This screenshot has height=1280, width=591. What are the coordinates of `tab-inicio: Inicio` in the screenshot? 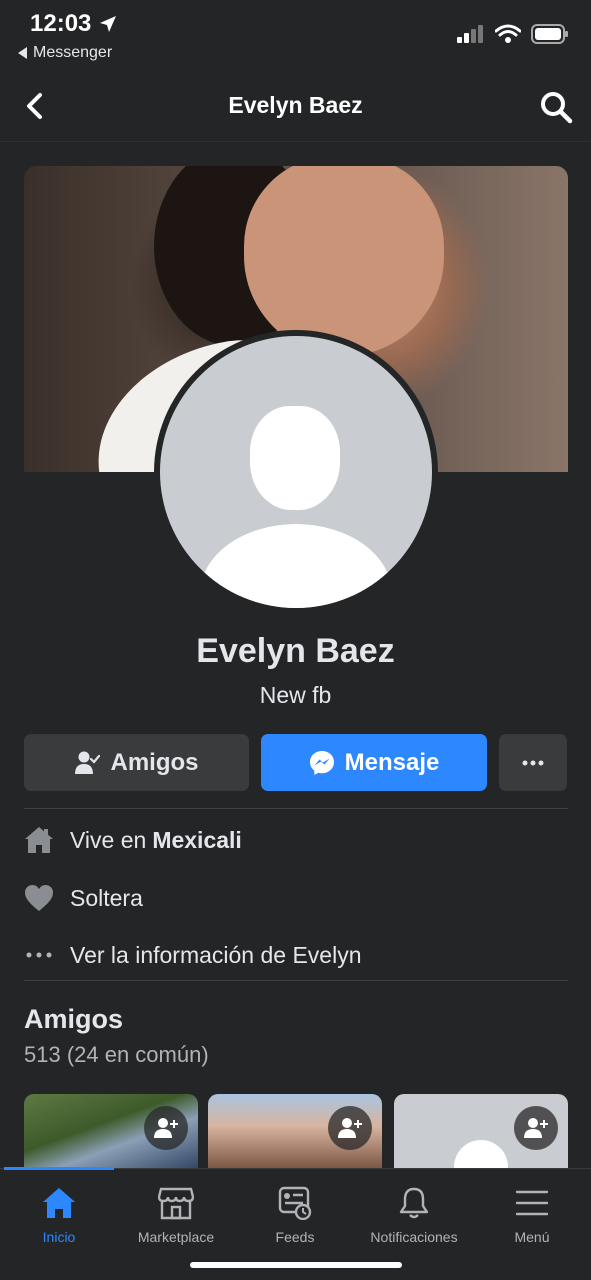 It's located at (59, 1215).